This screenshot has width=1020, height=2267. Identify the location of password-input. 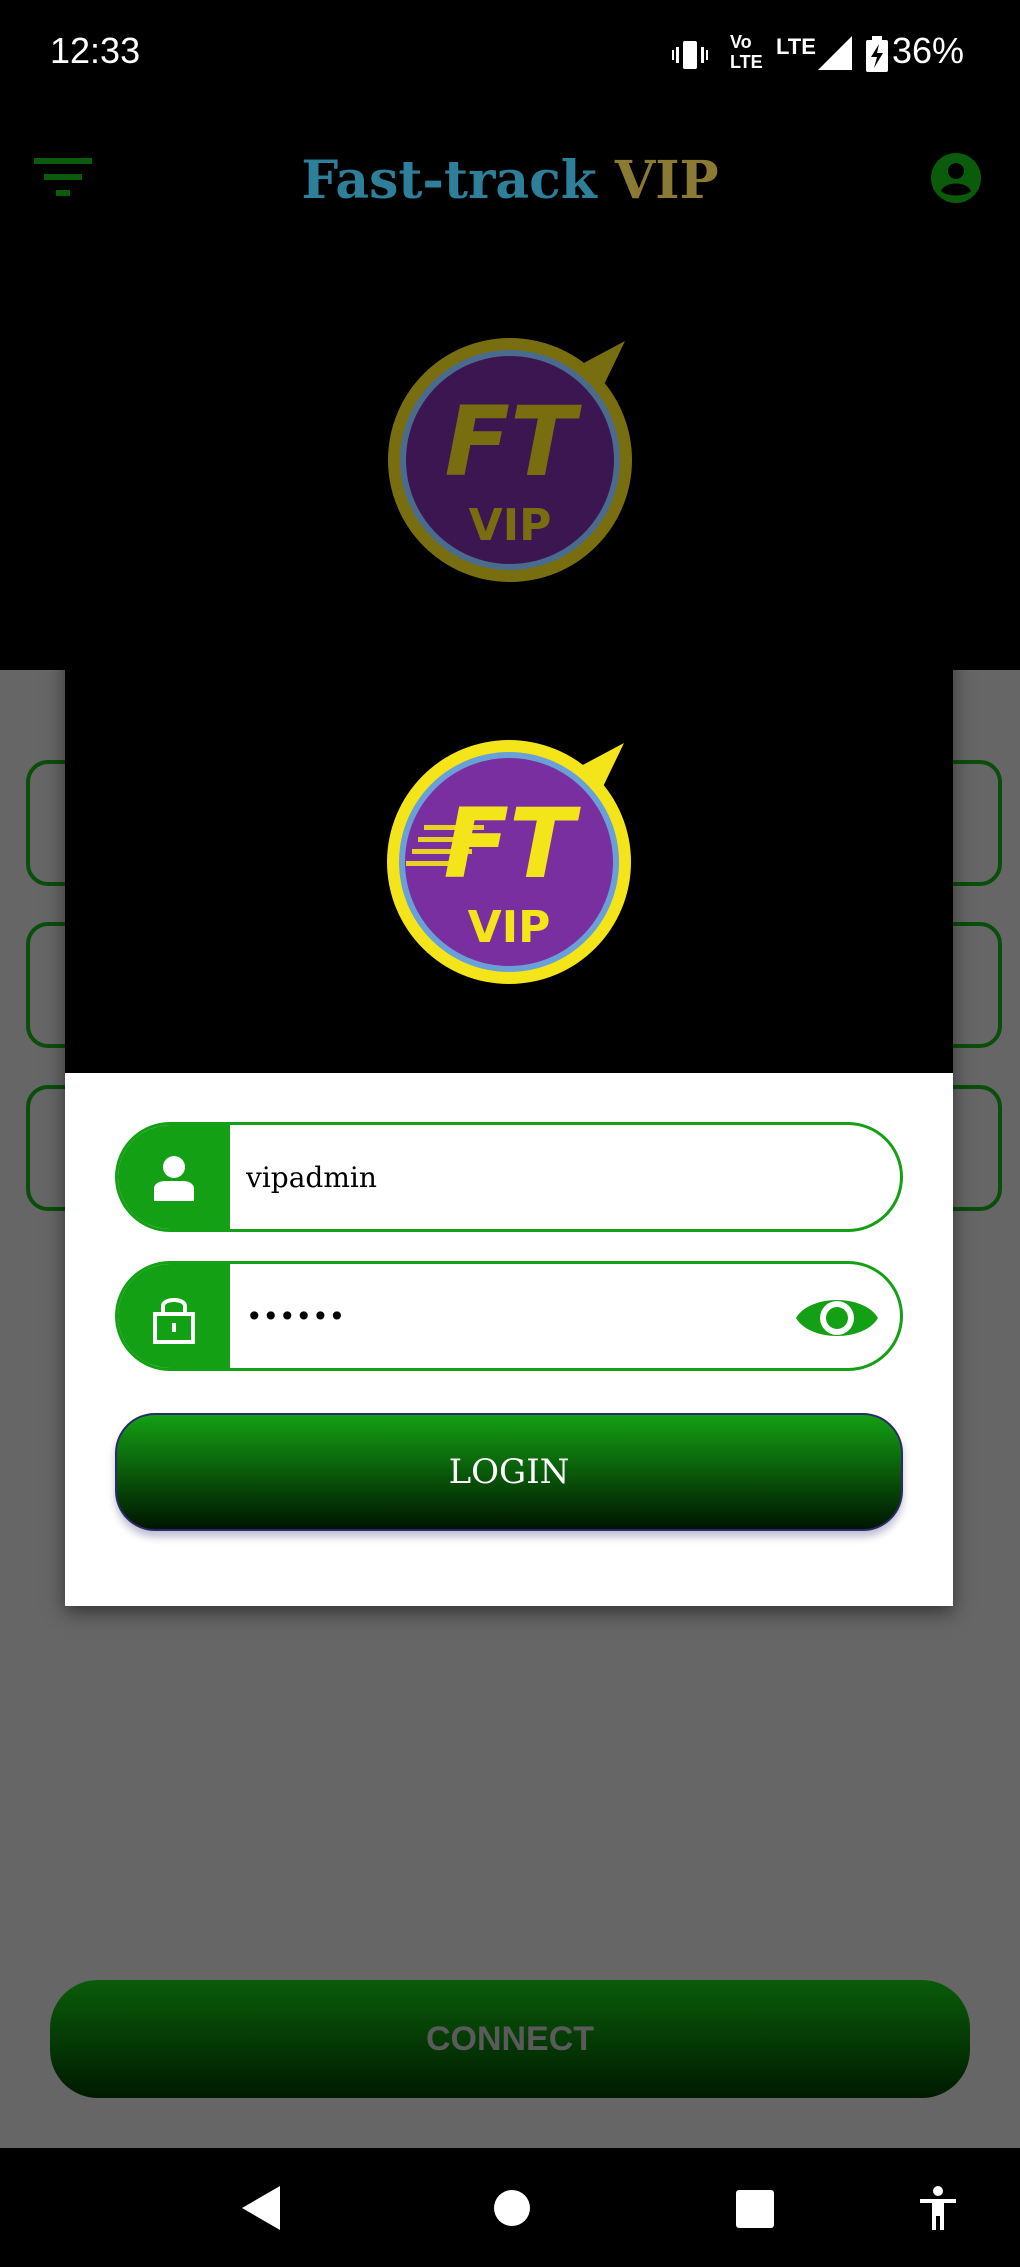
(506, 1316).